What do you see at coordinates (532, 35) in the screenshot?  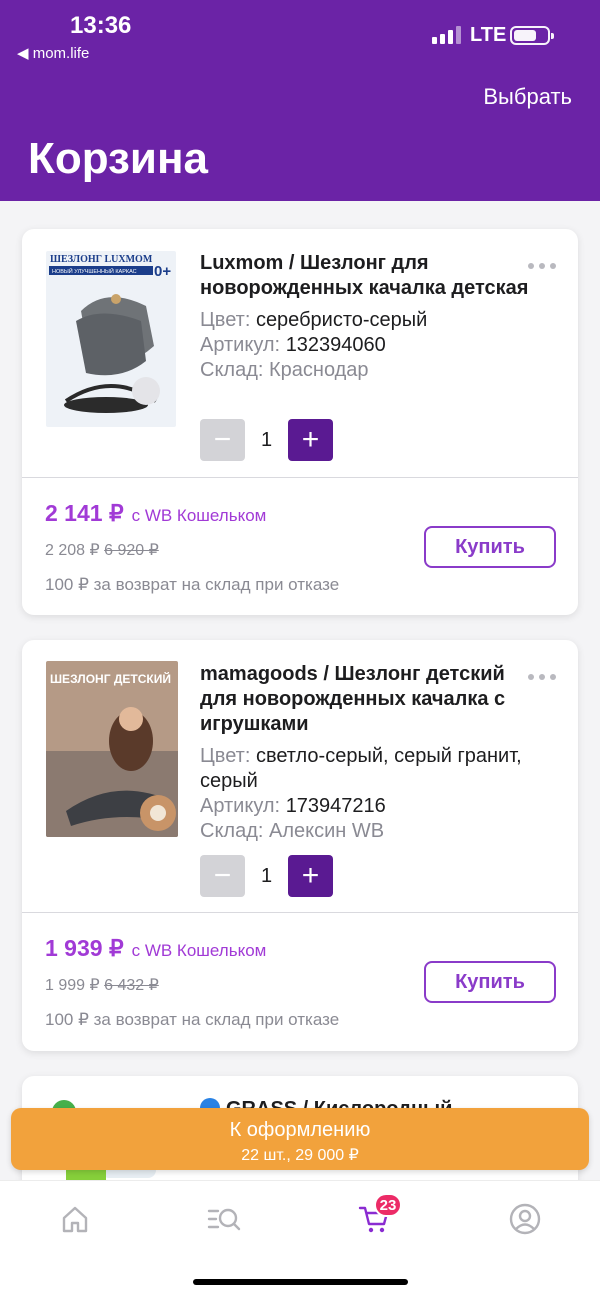 I see `battery-icon` at bounding box center [532, 35].